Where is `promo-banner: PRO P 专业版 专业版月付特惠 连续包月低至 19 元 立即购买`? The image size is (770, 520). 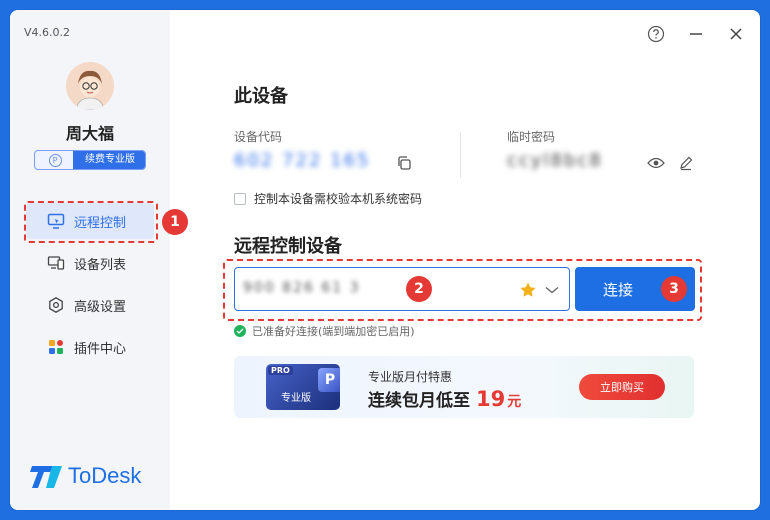
promo-banner: PRO P 专业版 专业版月付特惠 连续包月低至 19 元 立即购买 is located at coordinates (464, 387).